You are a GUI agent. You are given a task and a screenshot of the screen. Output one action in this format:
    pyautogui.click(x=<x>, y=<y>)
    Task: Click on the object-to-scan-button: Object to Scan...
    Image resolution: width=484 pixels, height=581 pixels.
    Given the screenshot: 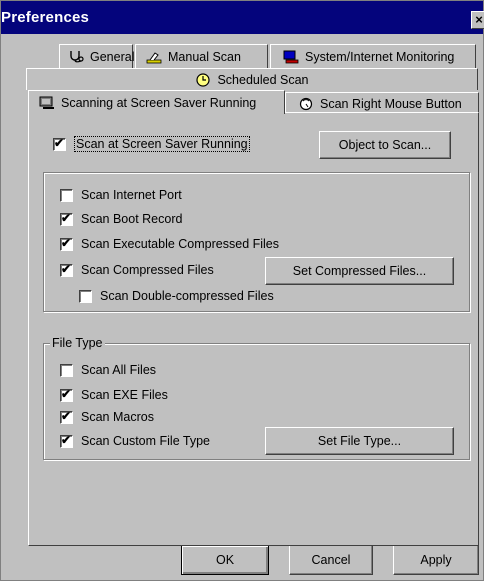 What is the action you would take?
    pyautogui.click(x=385, y=145)
    